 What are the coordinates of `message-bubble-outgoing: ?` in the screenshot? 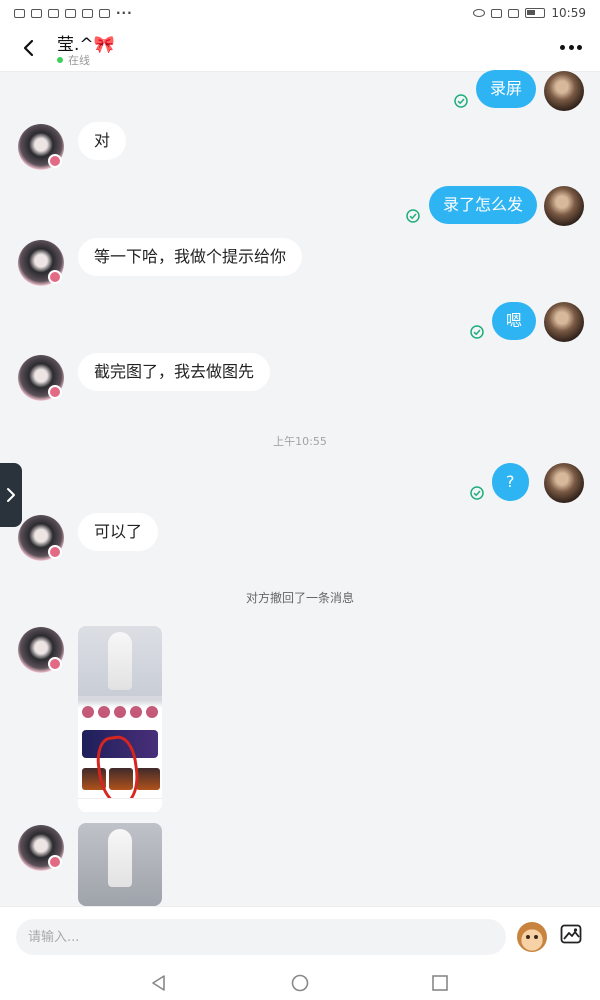 It's located at (510, 482).